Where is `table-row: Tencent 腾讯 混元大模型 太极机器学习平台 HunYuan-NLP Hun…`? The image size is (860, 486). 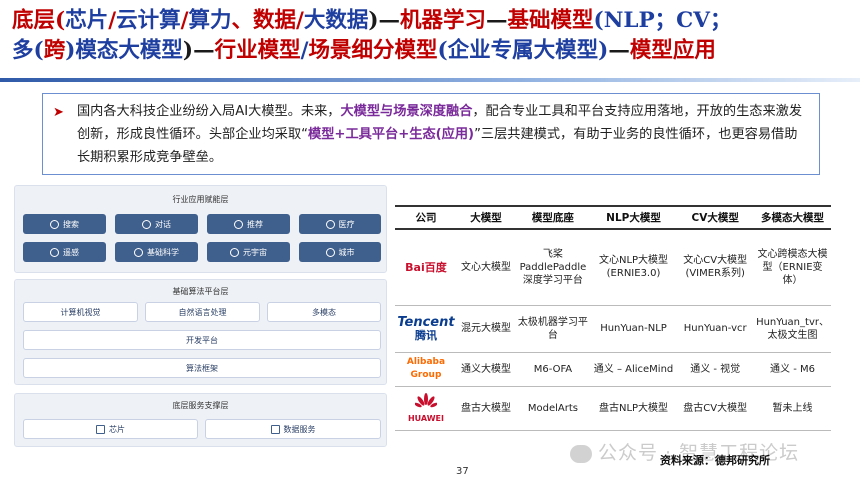 table-row: Tencent 腾讯 混元大模型 太极机器学习平台 HunYuan-NLP Hun… is located at coordinates (613, 329).